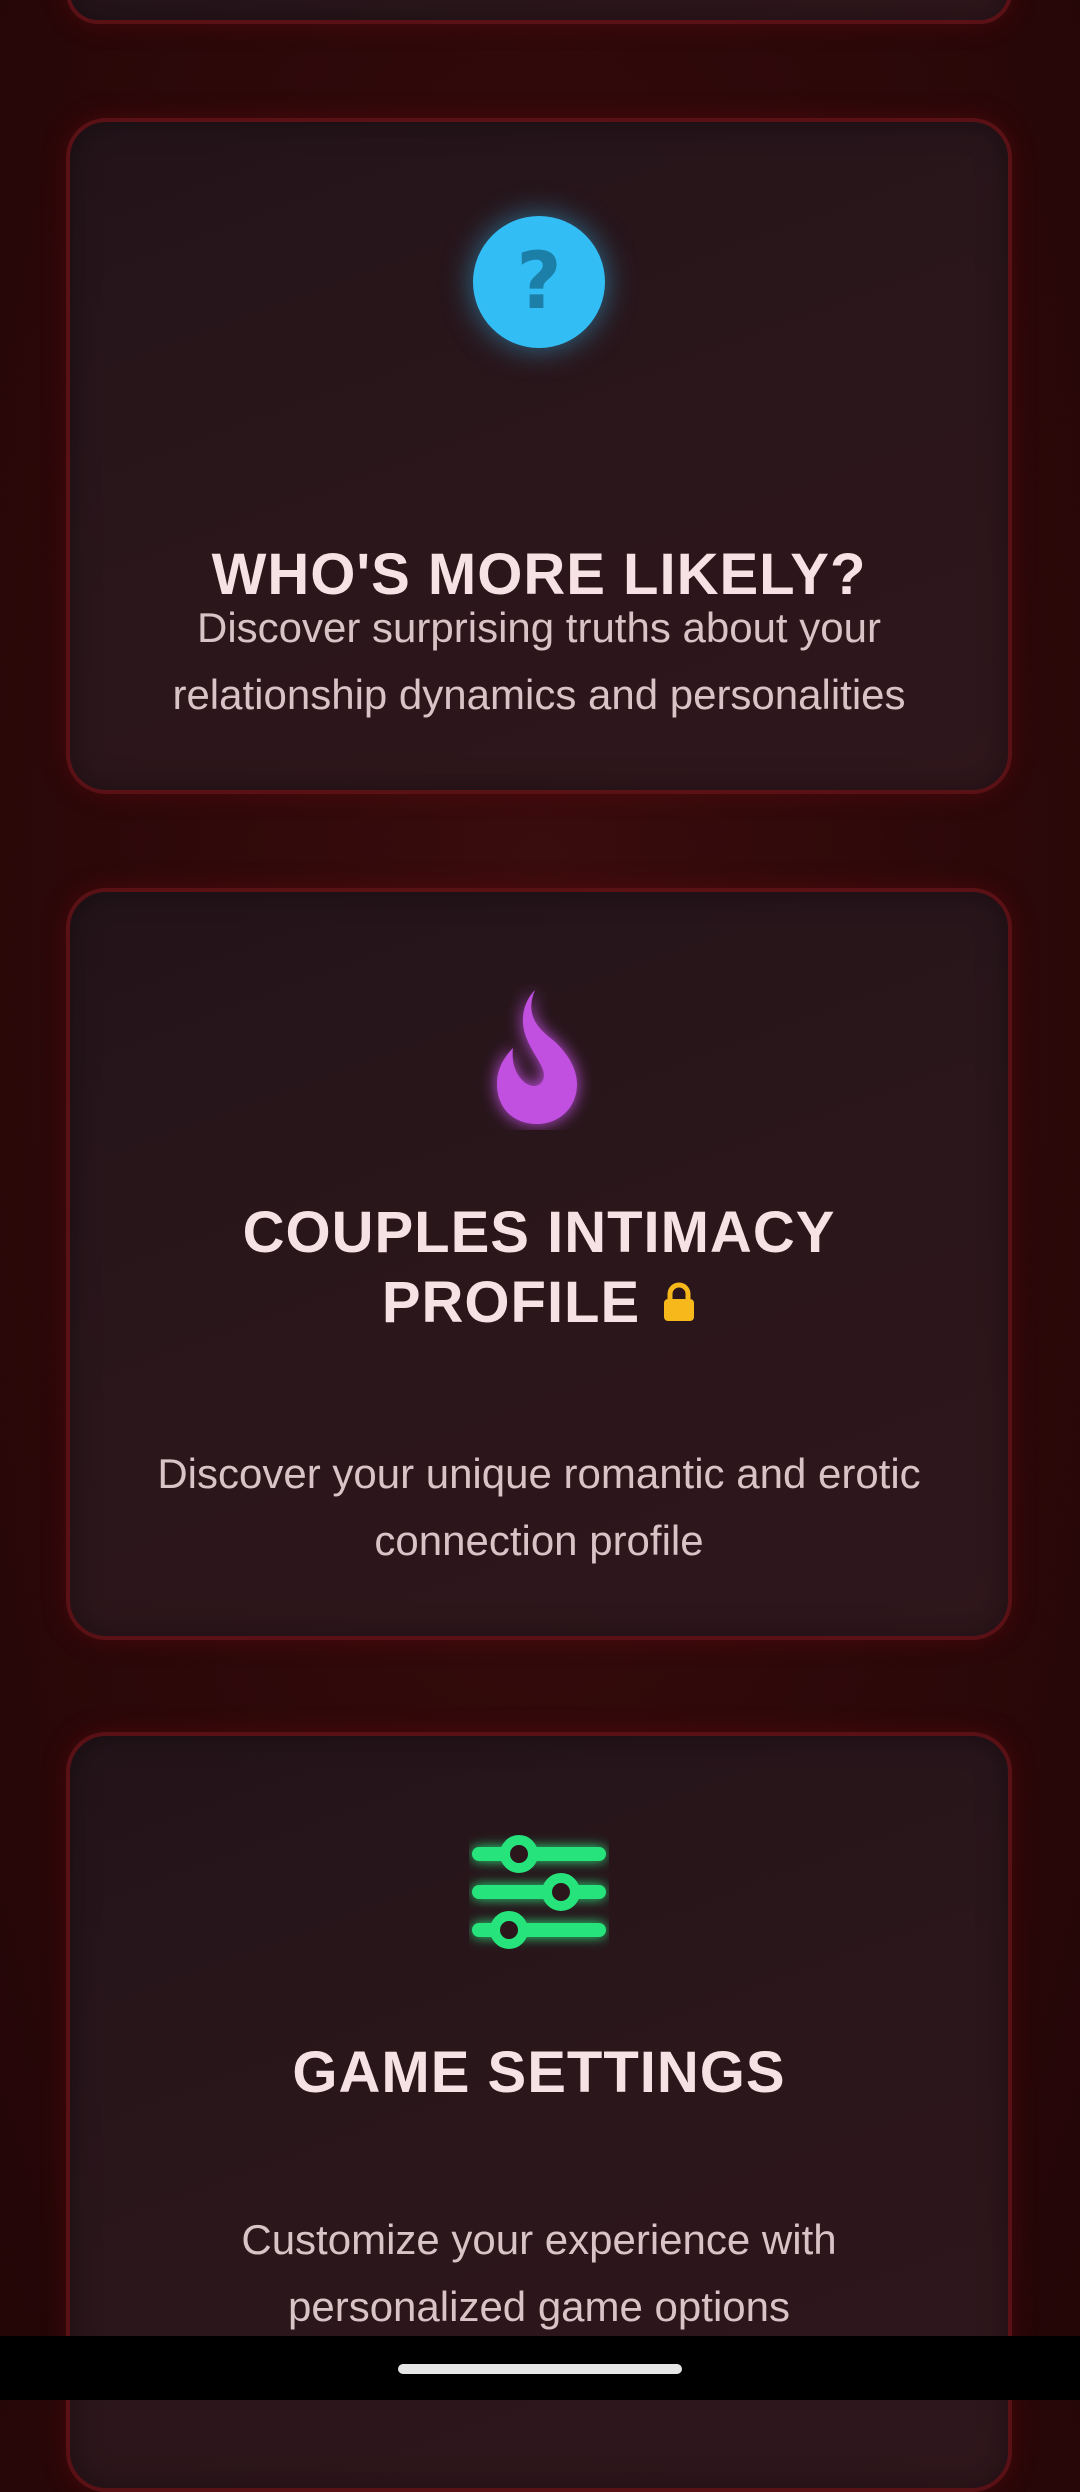 This screenshot has width=1080, height=2492. What do you see at coordinates (539, 1057) in the screenshot?
I see `flame-icon` at bounding box center [539, 1057].